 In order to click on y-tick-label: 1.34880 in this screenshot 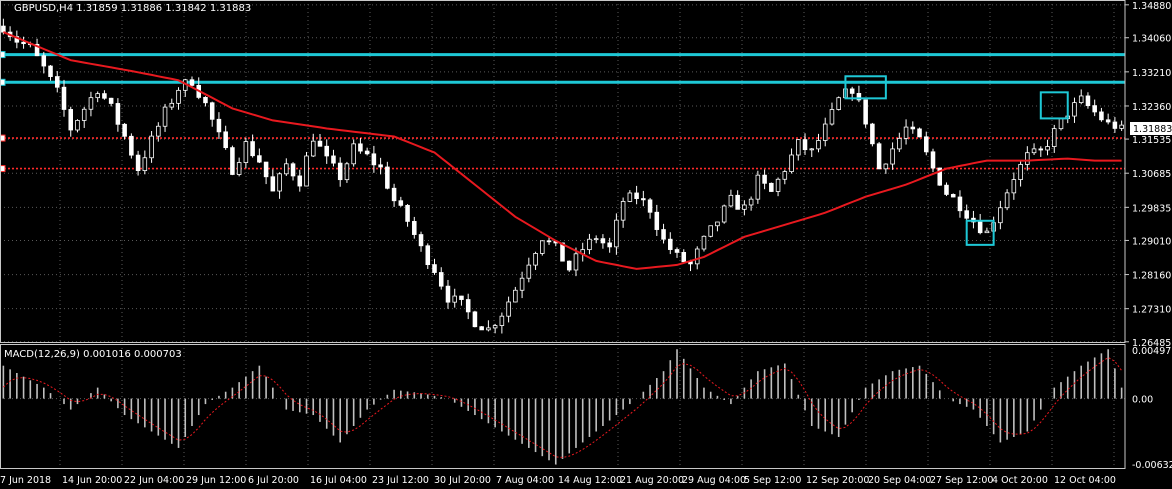, I will do `click(1151, 6)`.